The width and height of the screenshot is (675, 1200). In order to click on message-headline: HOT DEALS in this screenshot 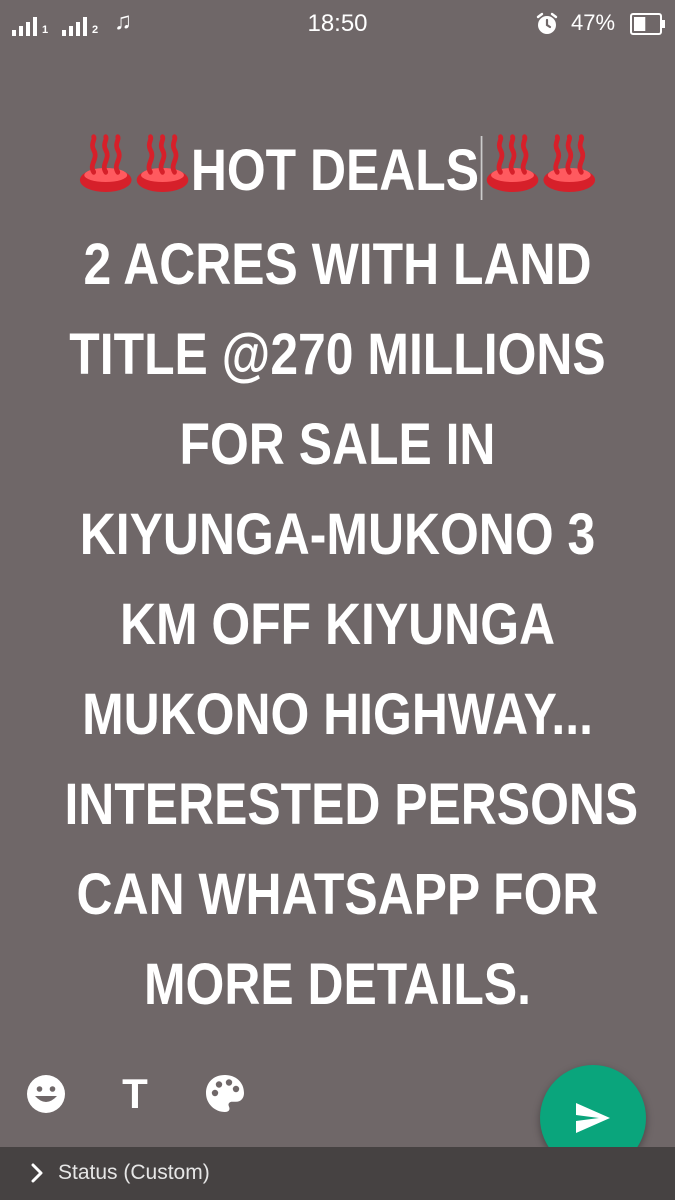, I will do `click(335, 170)`.